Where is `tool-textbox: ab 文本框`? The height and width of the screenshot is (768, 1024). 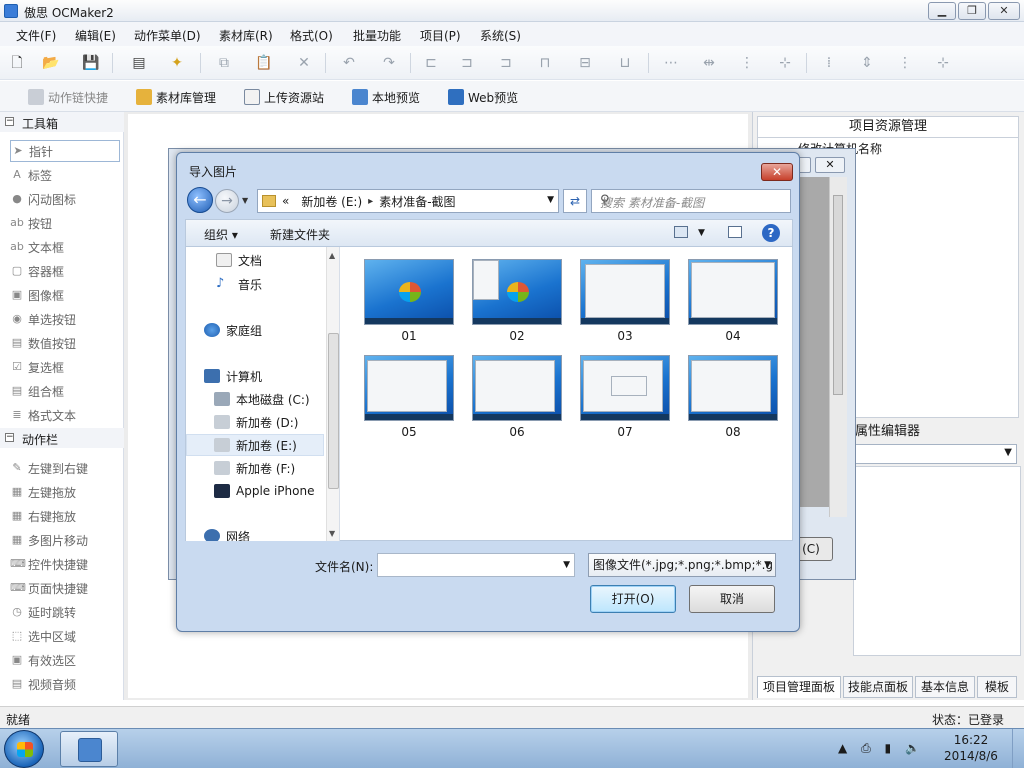 tool-textbox: ab 文本框 is located at coordinates (65, 247).